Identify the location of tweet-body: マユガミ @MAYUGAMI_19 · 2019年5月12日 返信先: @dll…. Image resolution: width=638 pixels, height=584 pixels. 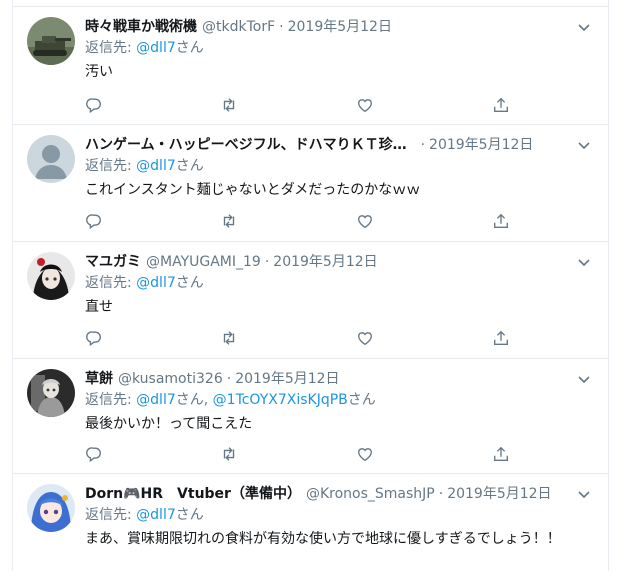
(339, 285).